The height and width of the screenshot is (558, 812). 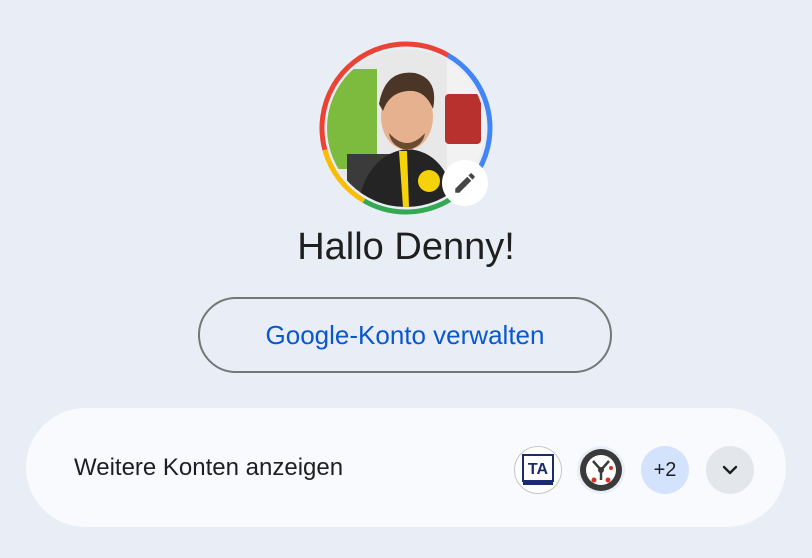 I want to click on greeting-text: Hallo Denny!, so click(x=406, y=247).